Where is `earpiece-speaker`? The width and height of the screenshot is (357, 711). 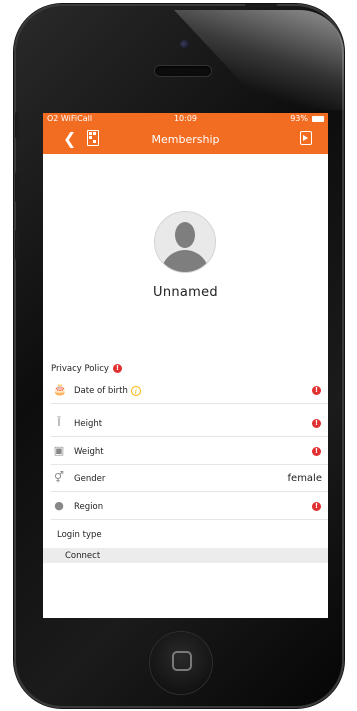
earpiece-speaker is located at coordinates (183, 71).